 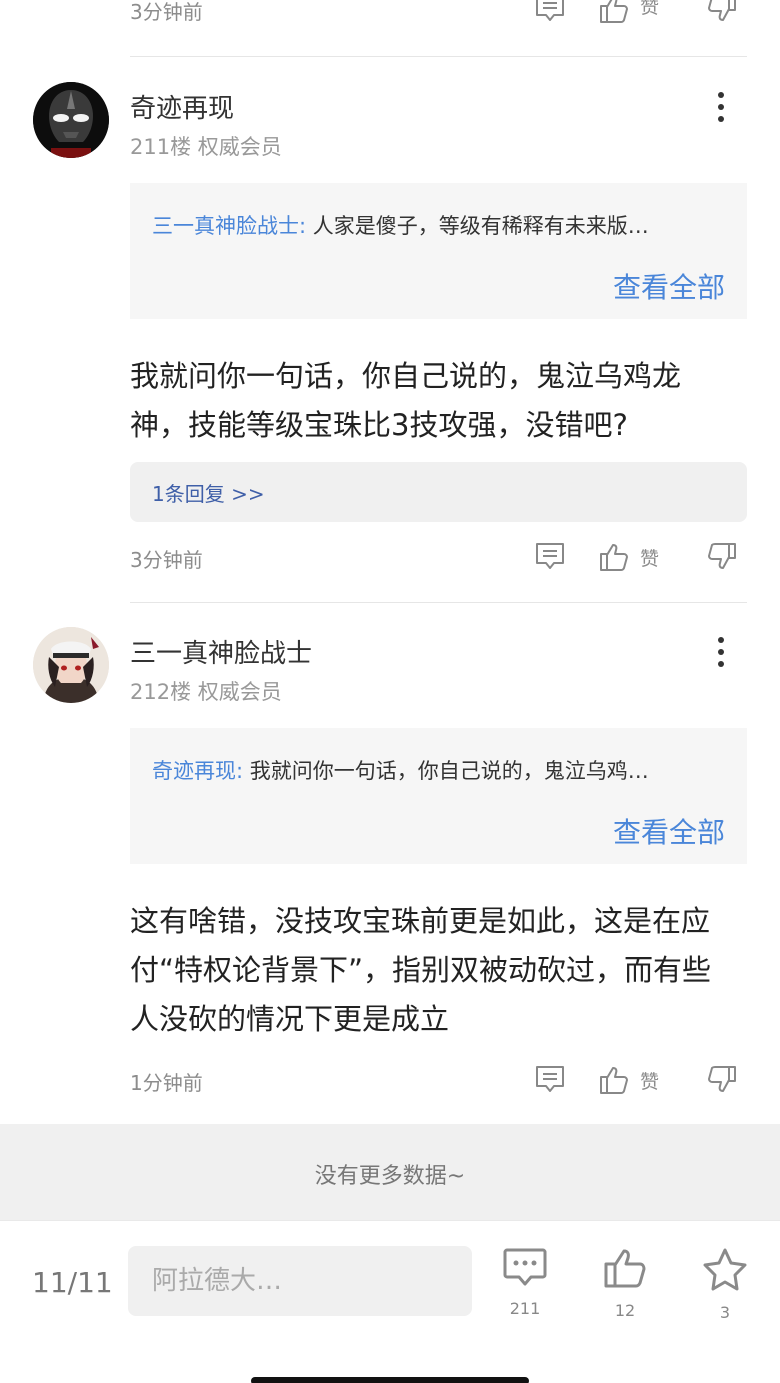 What do you see at coordinates (625, 1270) in the screenshot?
I see `thumb-up-icon` at bounding box center [625, 1270].